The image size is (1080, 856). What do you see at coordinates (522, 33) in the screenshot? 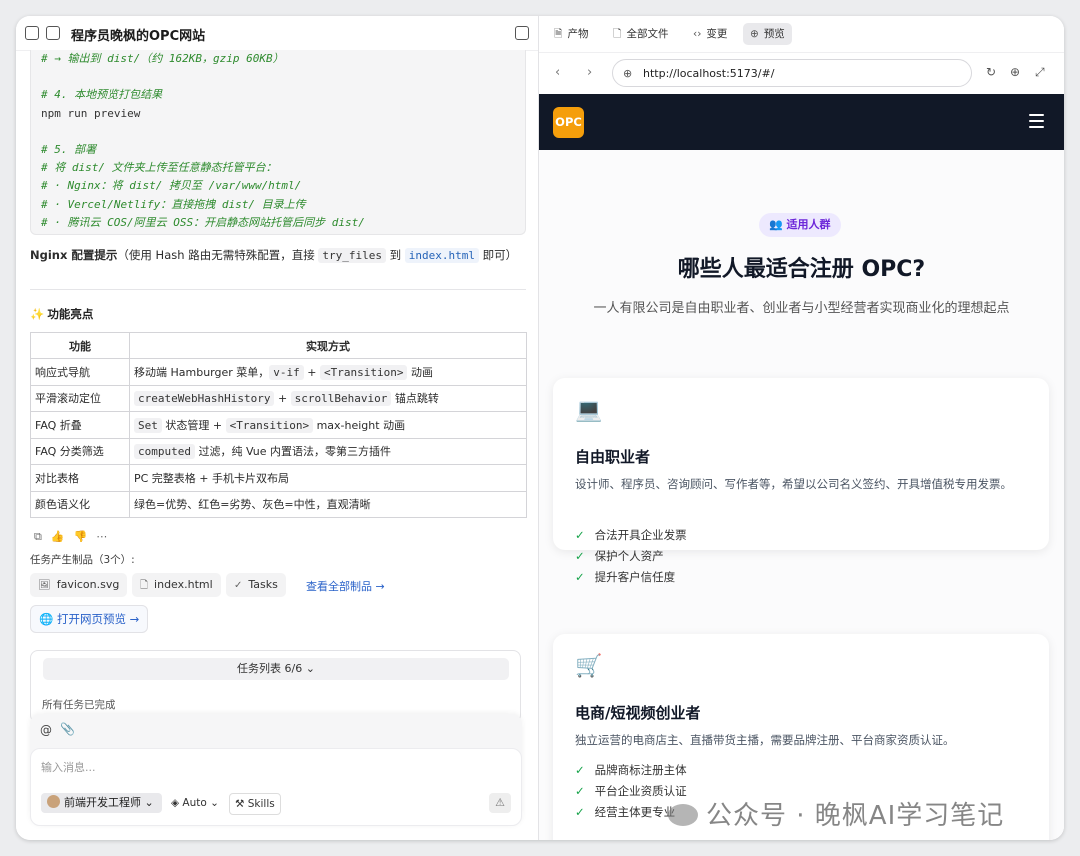
I see `toggle-panel-icon` at bounding box center [522, 33].